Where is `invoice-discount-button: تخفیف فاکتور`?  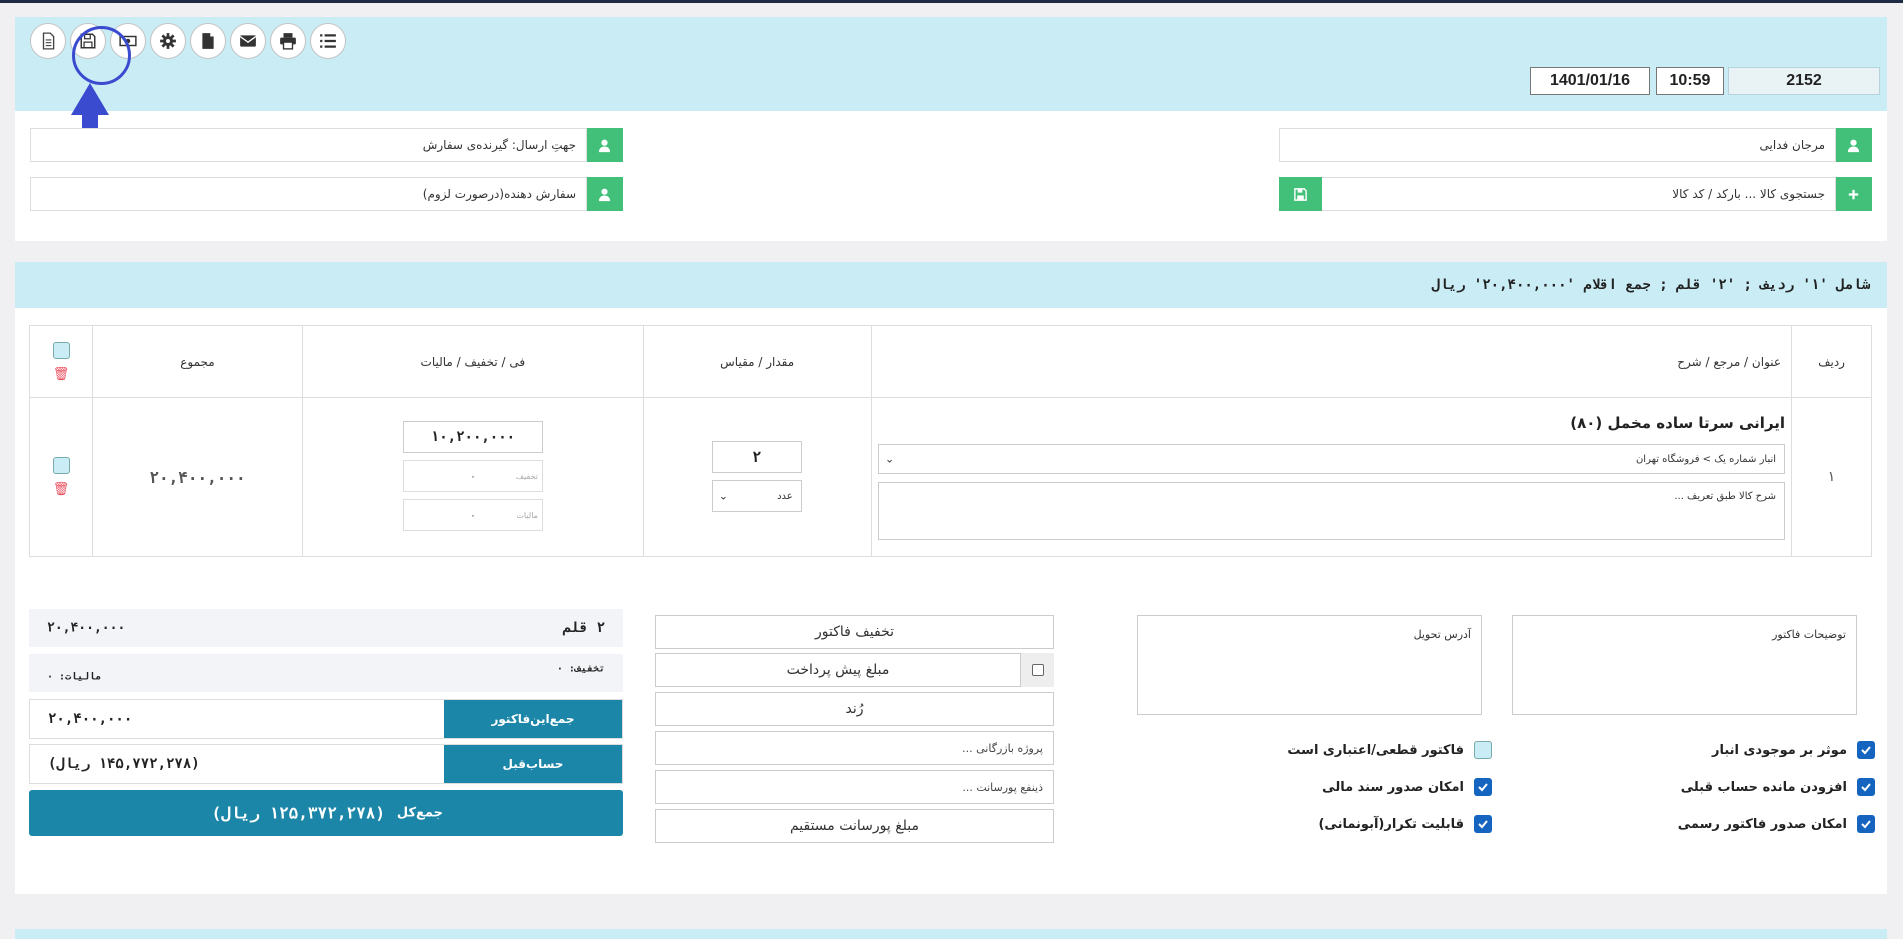 invoice-discount-button: تخفیف فاکتور is located at coordinates (854, 632).